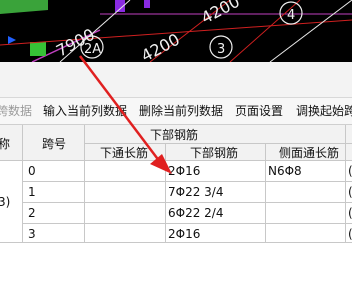  What do you see at coordinates (350, 192) in the screenshot?
I see `row-1-right-edge: (` at bounding box center [350, 192].